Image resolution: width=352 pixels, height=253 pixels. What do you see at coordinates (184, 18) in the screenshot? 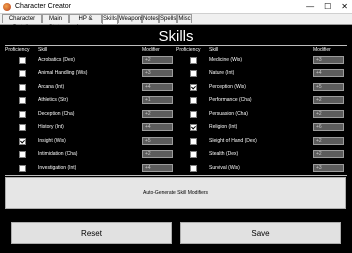
I see `tab-misc: Misc` at bounding box center [184, 18].